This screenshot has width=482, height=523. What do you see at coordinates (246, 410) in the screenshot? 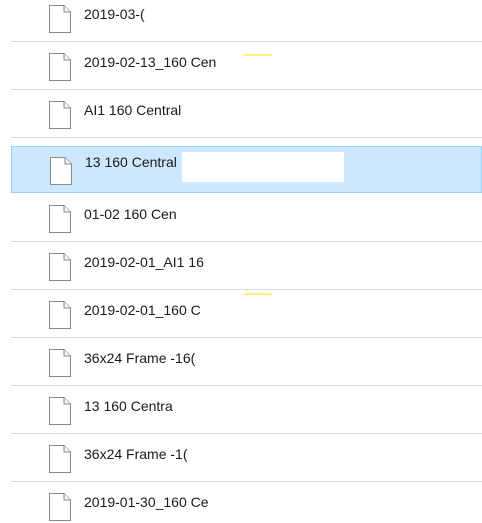
I see `file-row: 13 160 Centra` at bounding box center [246, 410].